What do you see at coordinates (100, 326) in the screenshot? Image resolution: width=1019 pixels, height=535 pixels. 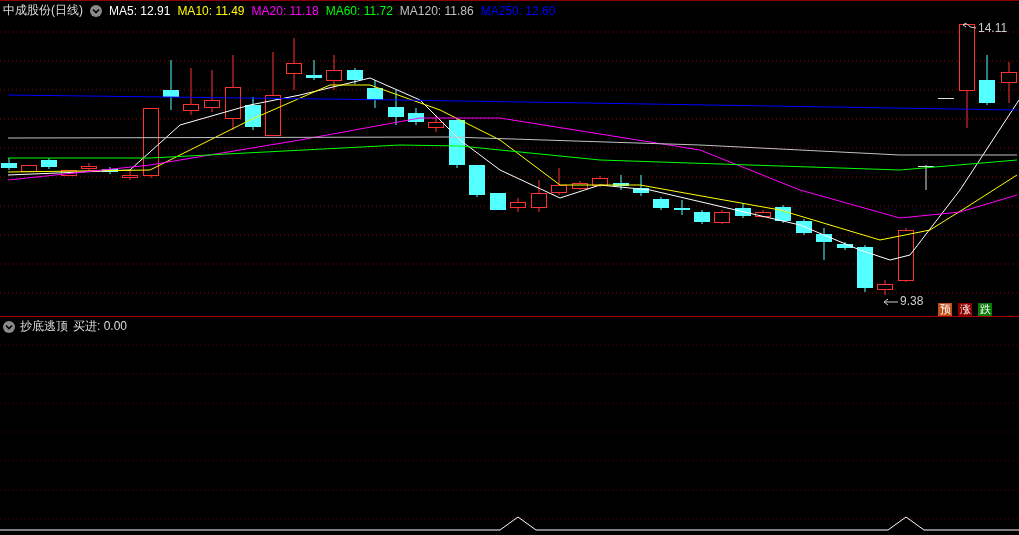 I see `indicator-reading: 买进: 0.00` at bounding box center [100, 326].